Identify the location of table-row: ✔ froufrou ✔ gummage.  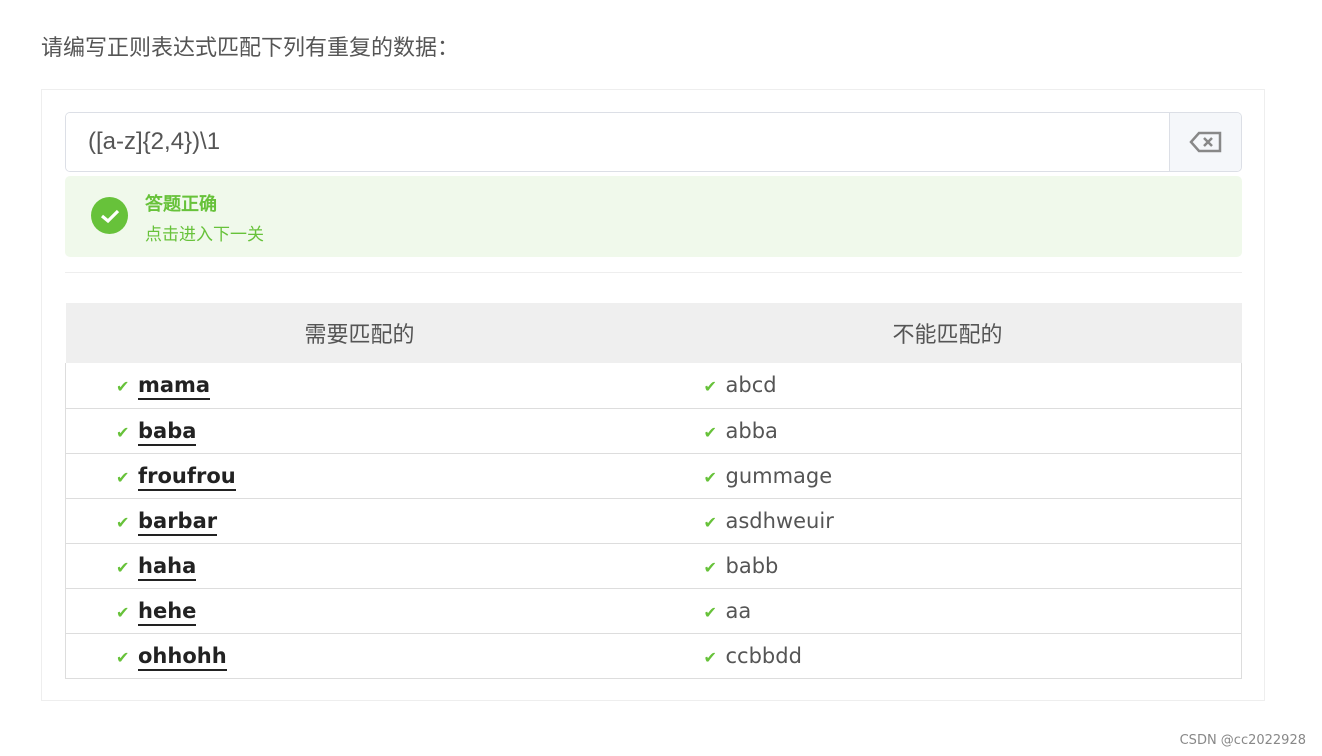
(653, 476).